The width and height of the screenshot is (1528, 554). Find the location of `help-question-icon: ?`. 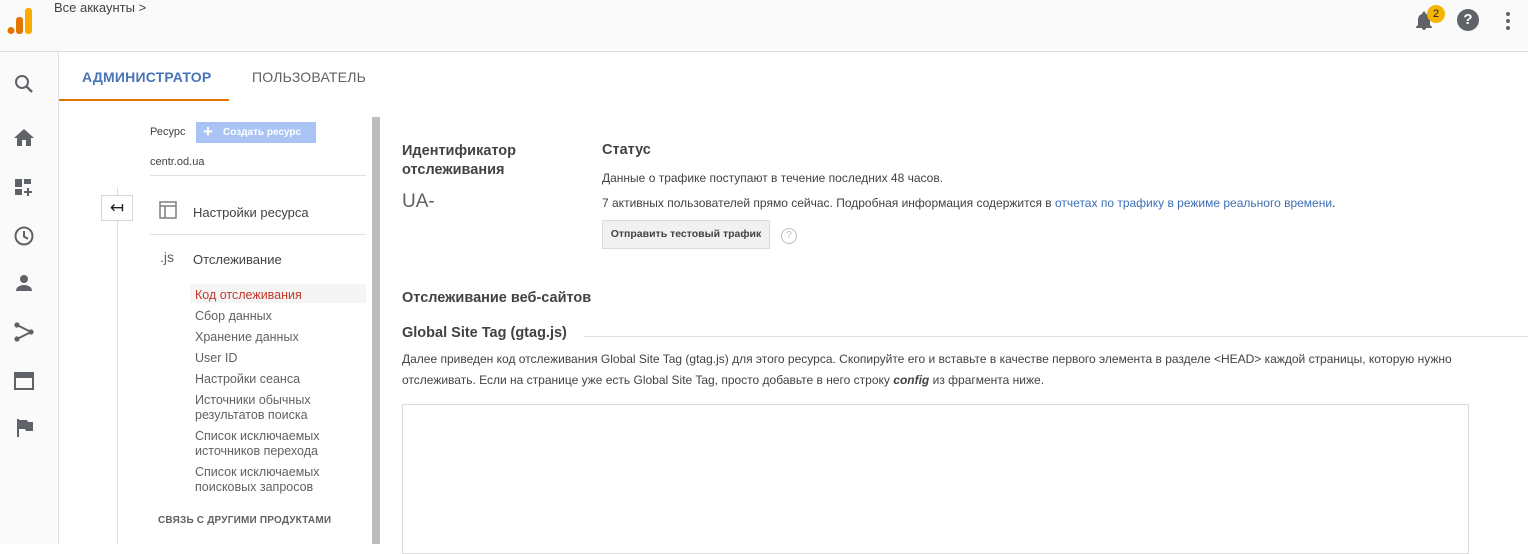

help-question-icon: ? is located at coordinates (789, 236).